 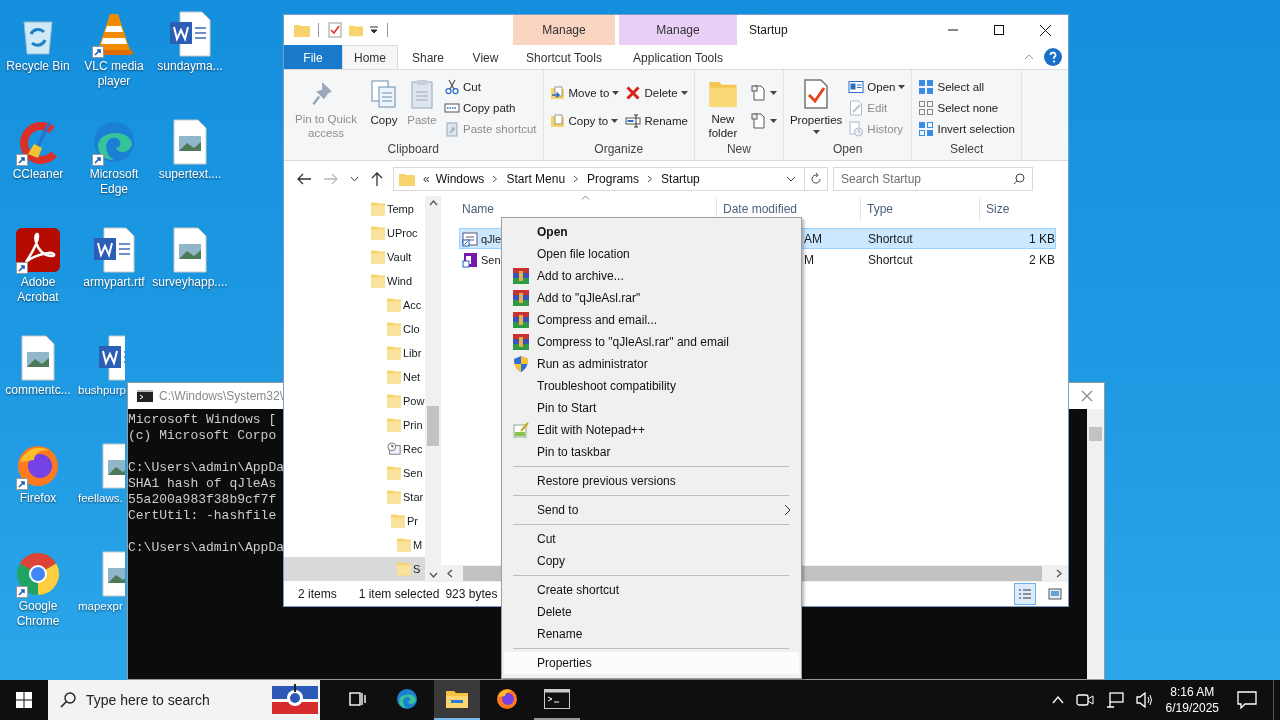 What do you see at coordinates (317, 594) in the screenshot?
I see `item-count: 2 items` at bounding box center [317, 594].